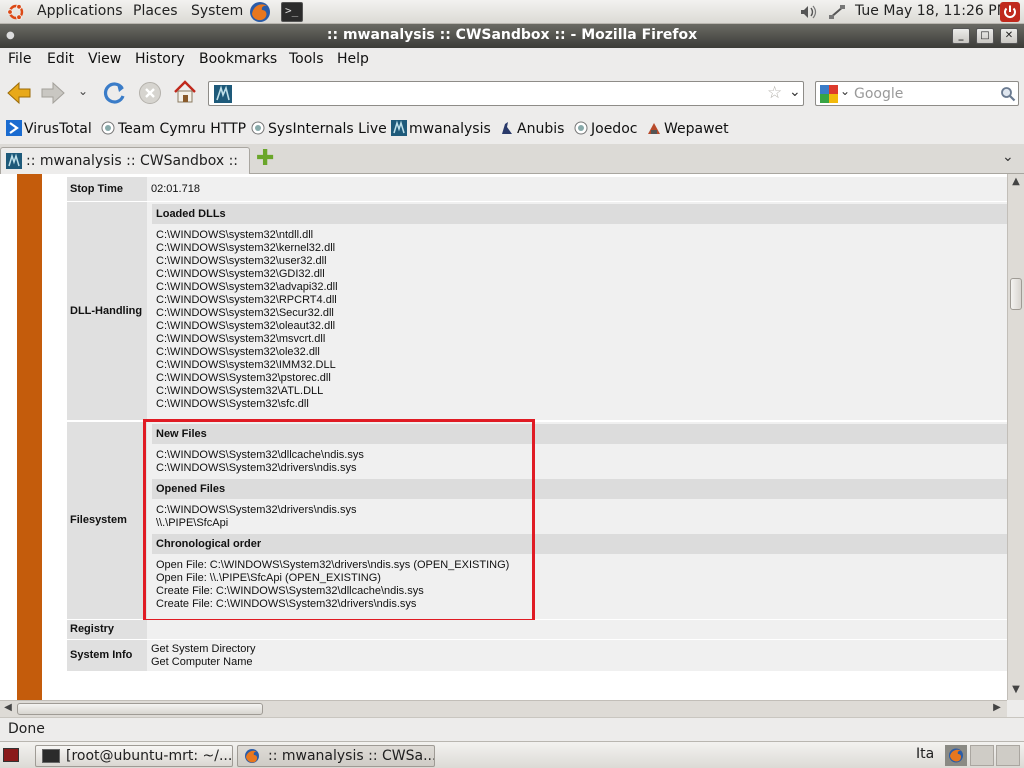 This screenshot has width=1024, height=768. I want to click on close-button: ✕, so click(1009, 36).